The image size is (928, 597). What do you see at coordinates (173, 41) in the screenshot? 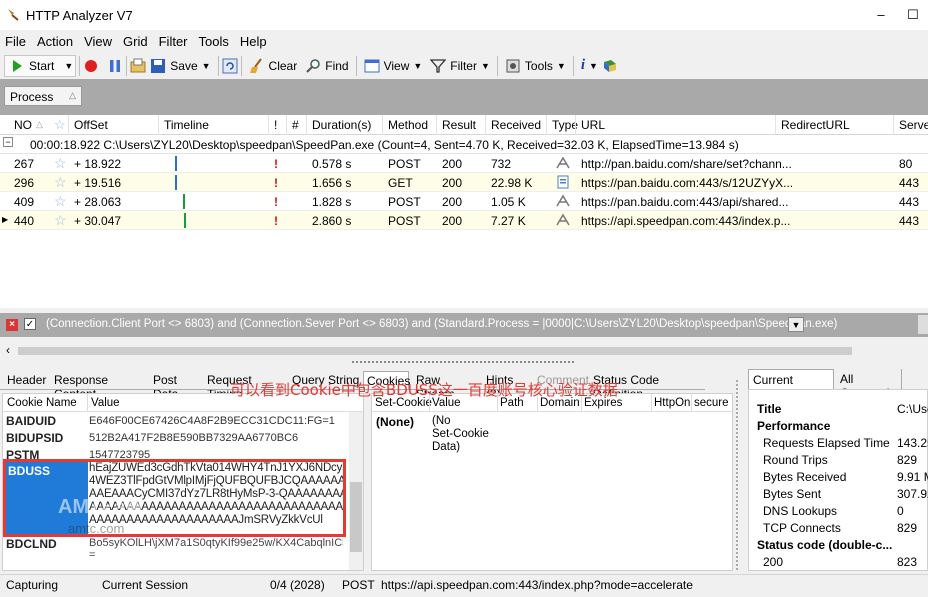
I see `menu-filter: Filter` at bounding box center [173, 41].